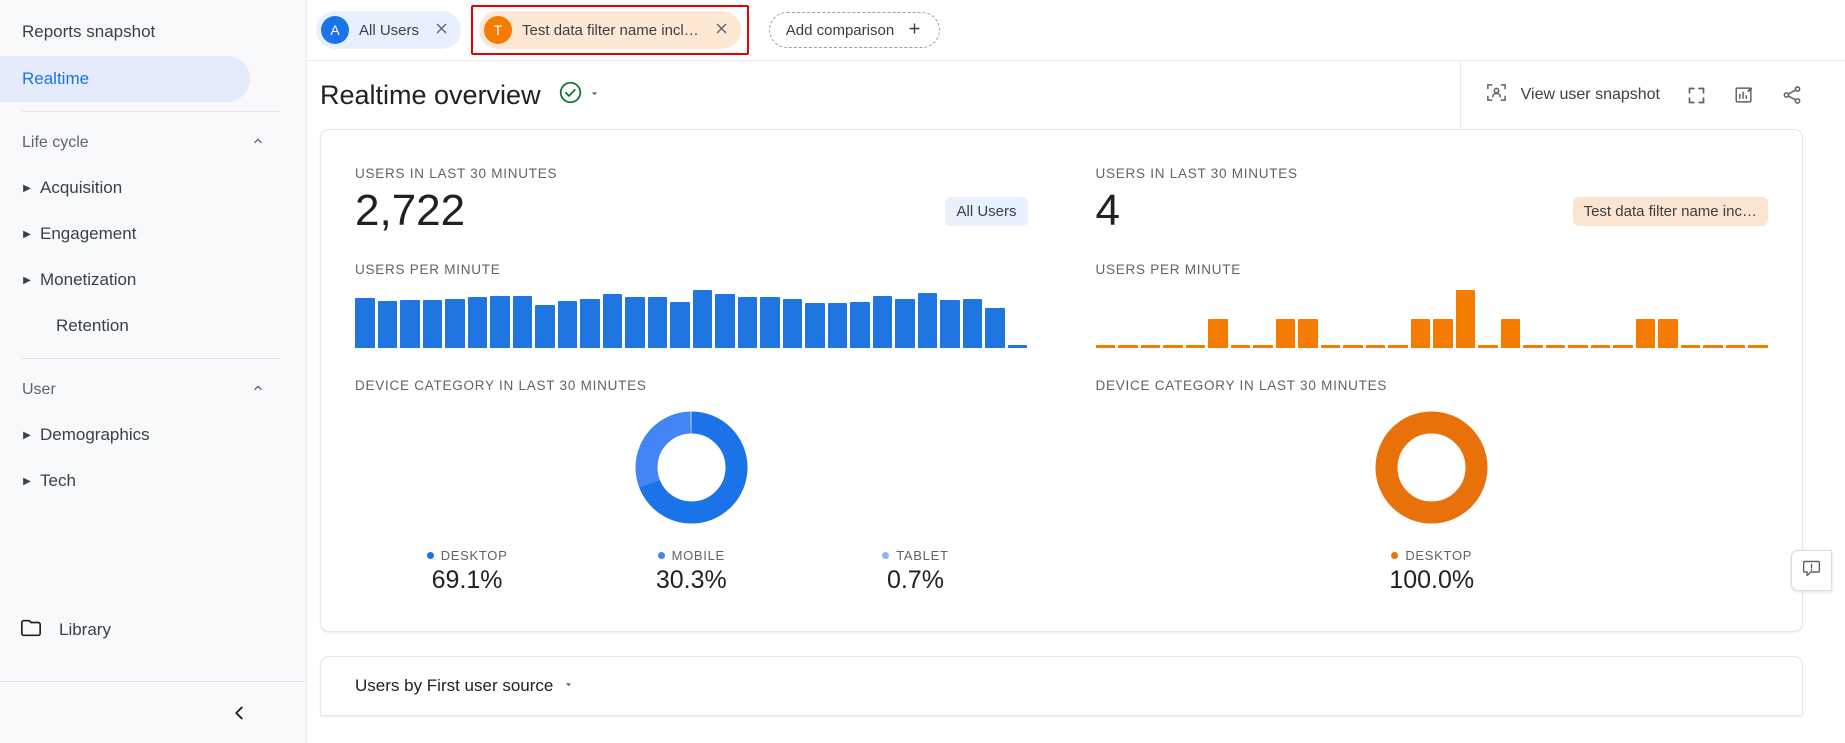  Describe the element at coordinates (89, 31) in the screenshot. I see `sidebar-item-label: Reports snapshot` at that location.